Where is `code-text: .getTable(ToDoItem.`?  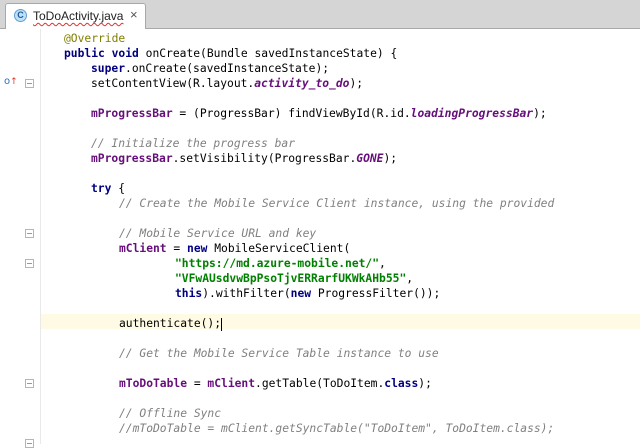 code-text: .getTable(ToDoItem. is located at coordinates (320, 383).